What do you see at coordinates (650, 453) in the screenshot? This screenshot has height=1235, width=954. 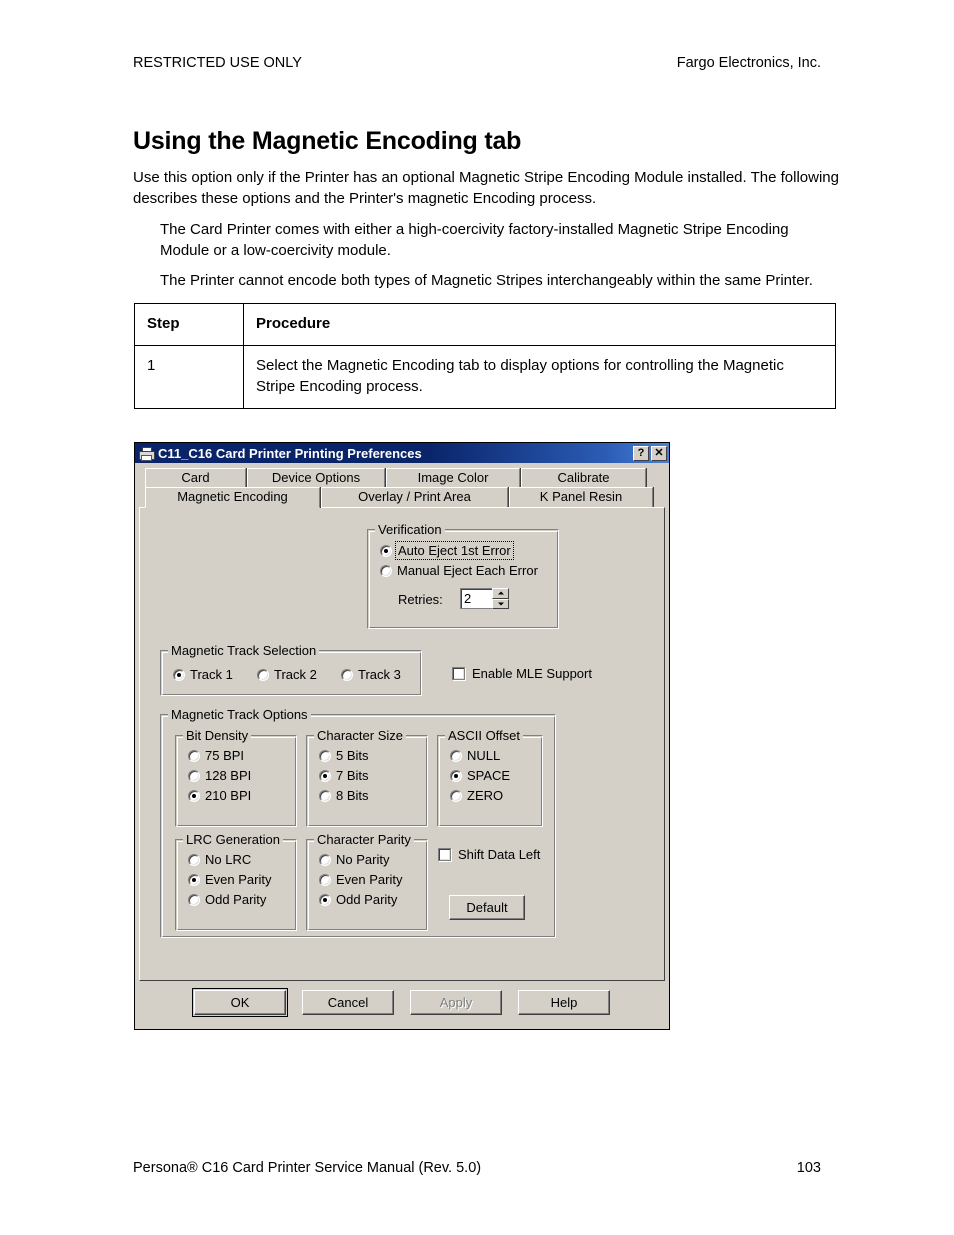 I see `titlebar-buttons: ? ✕` at bounding box center [650, 453].